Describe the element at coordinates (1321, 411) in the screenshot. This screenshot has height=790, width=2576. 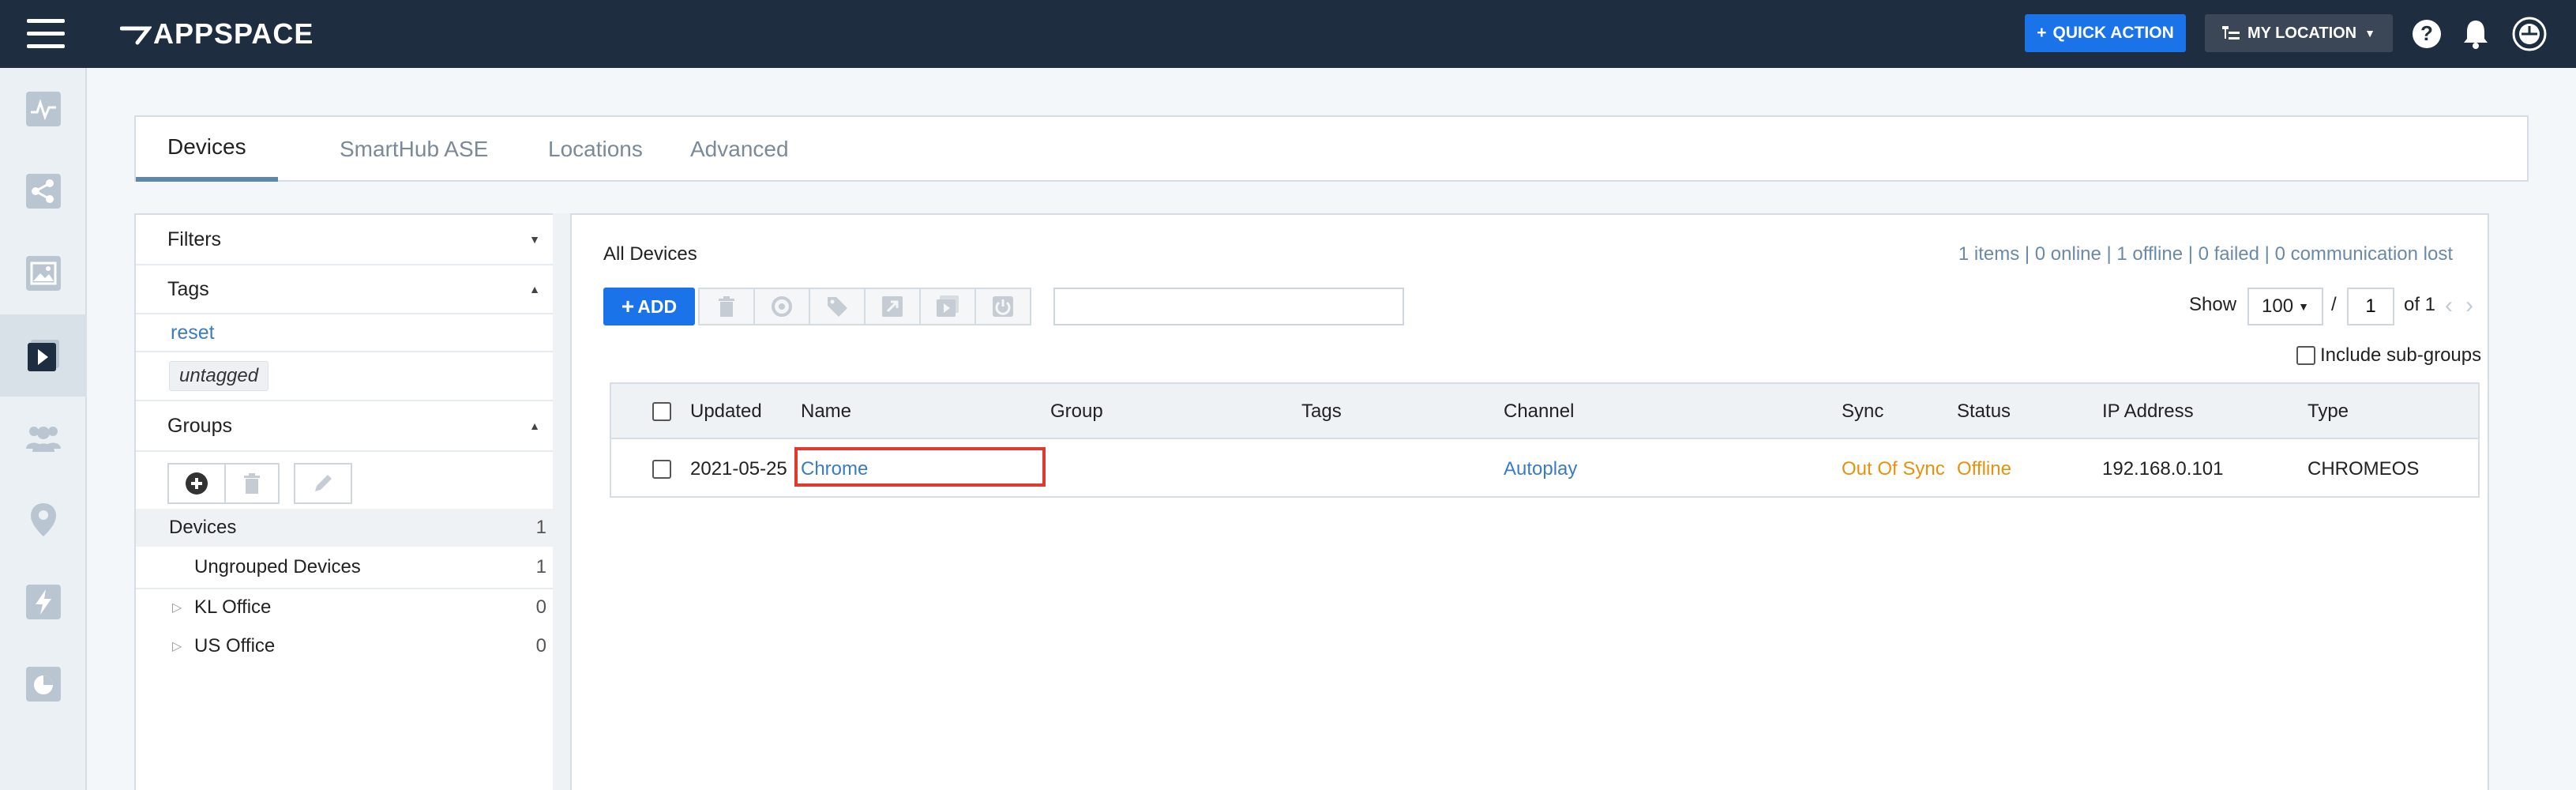
I see `col-tags: Tags` at that location.